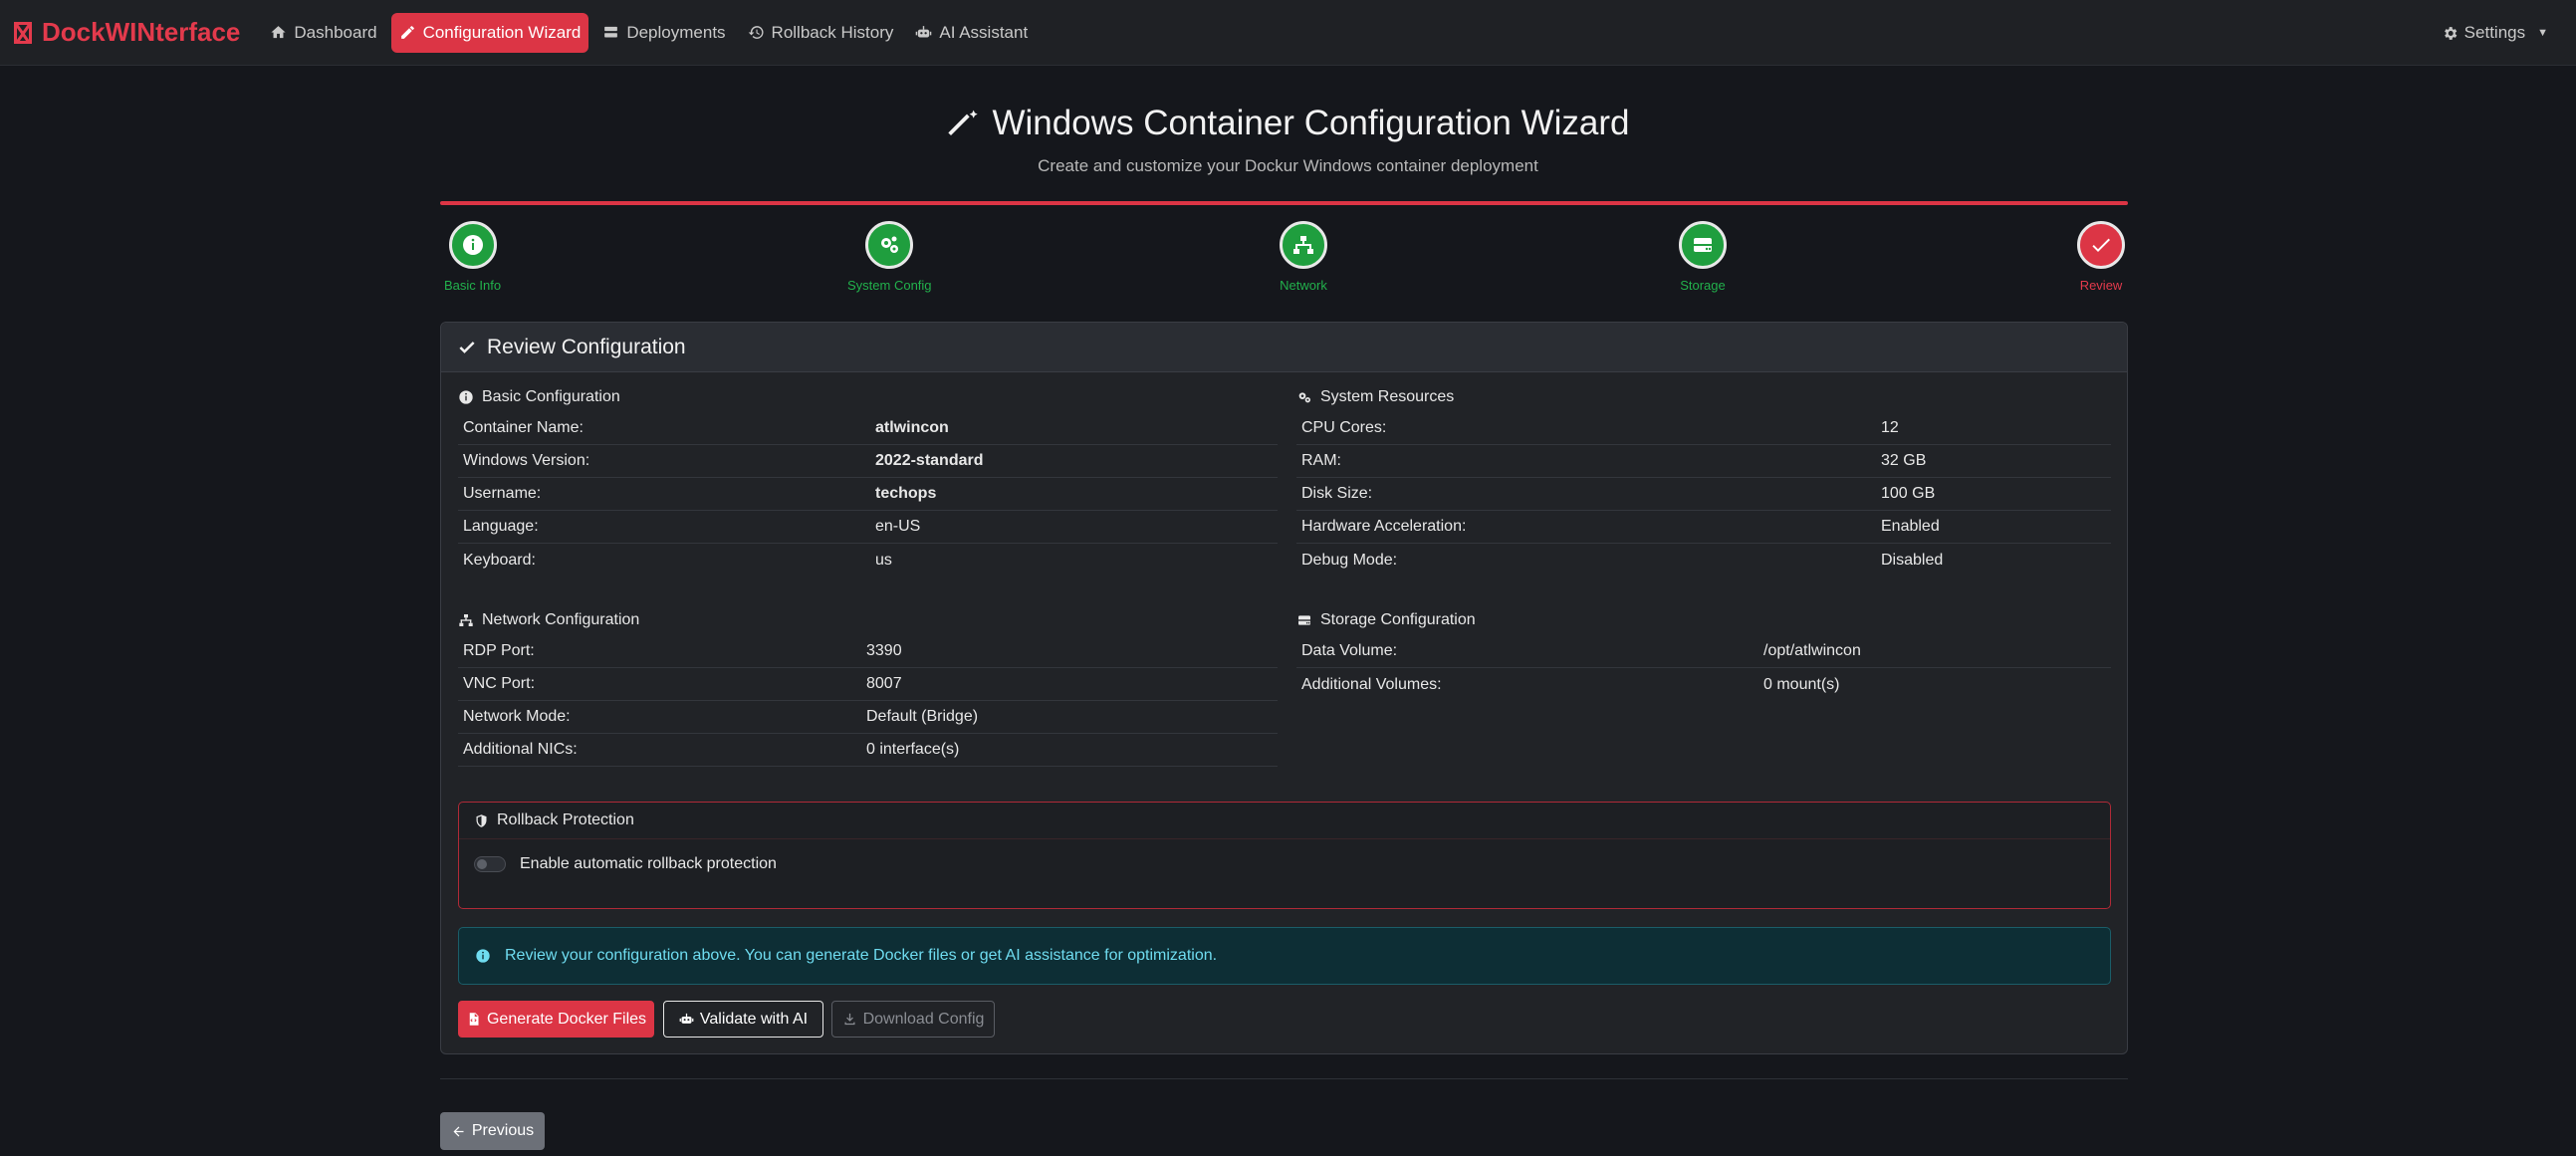 Image resolution: width=2576 pixels, height=1156 pixels. Describe the element at coordinates (278, 32) in the screenshot. I see `home-icon` at that location.